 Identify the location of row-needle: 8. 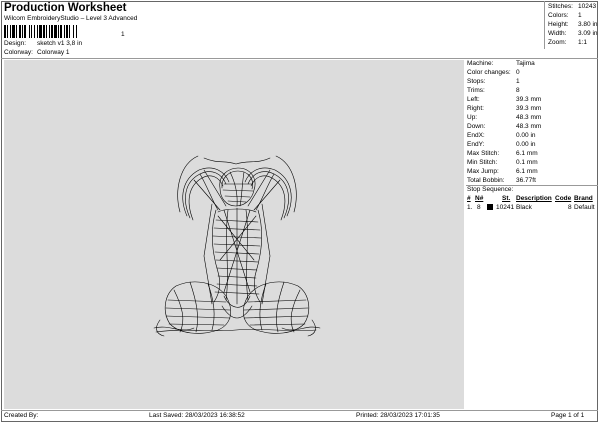
(479, 207).